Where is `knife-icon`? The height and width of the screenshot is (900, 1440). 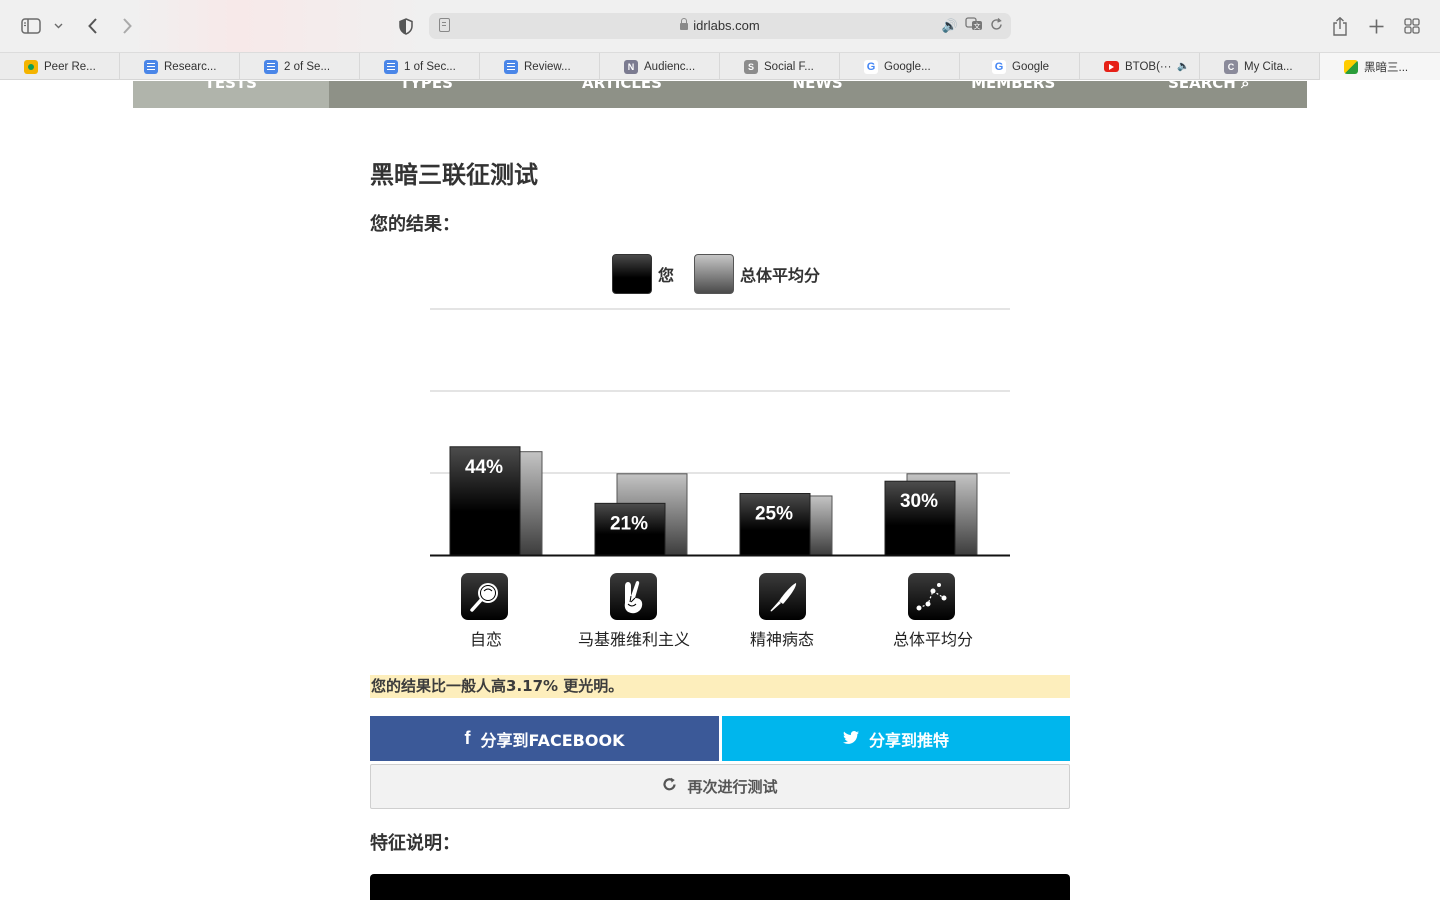
knife-icon is located at coordinates (782, 596).